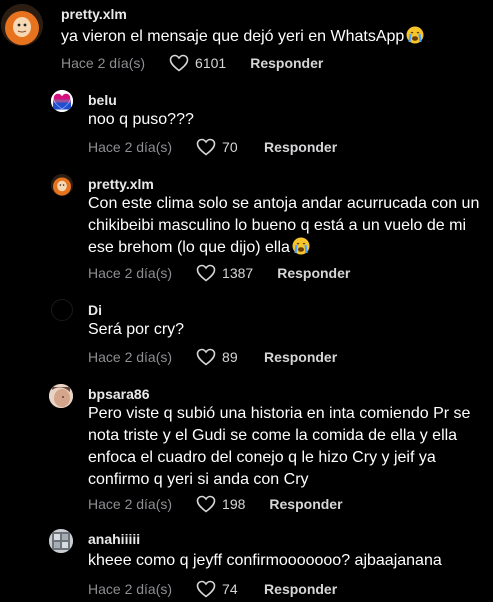  What do you see at coordinates (136, 329) in the screenshot?
I see `comment-text: Será por cry?` at bounding box center [136, 329].